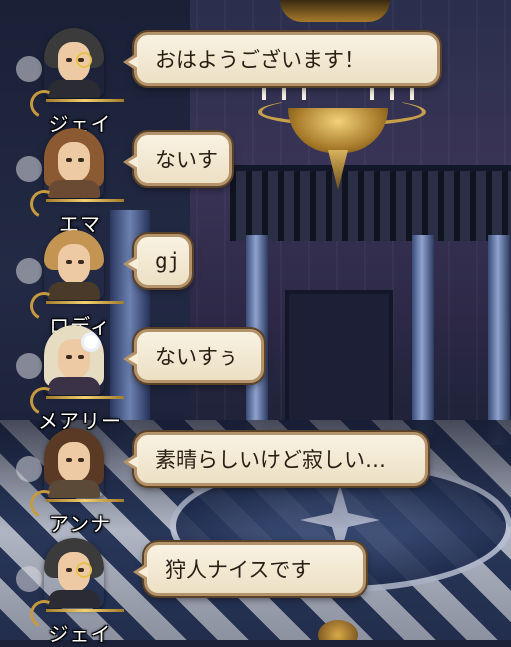 The width and height of the screenshot is (511, 647). I want to click on avatar-braided-woman-icon, so click(74, 463).